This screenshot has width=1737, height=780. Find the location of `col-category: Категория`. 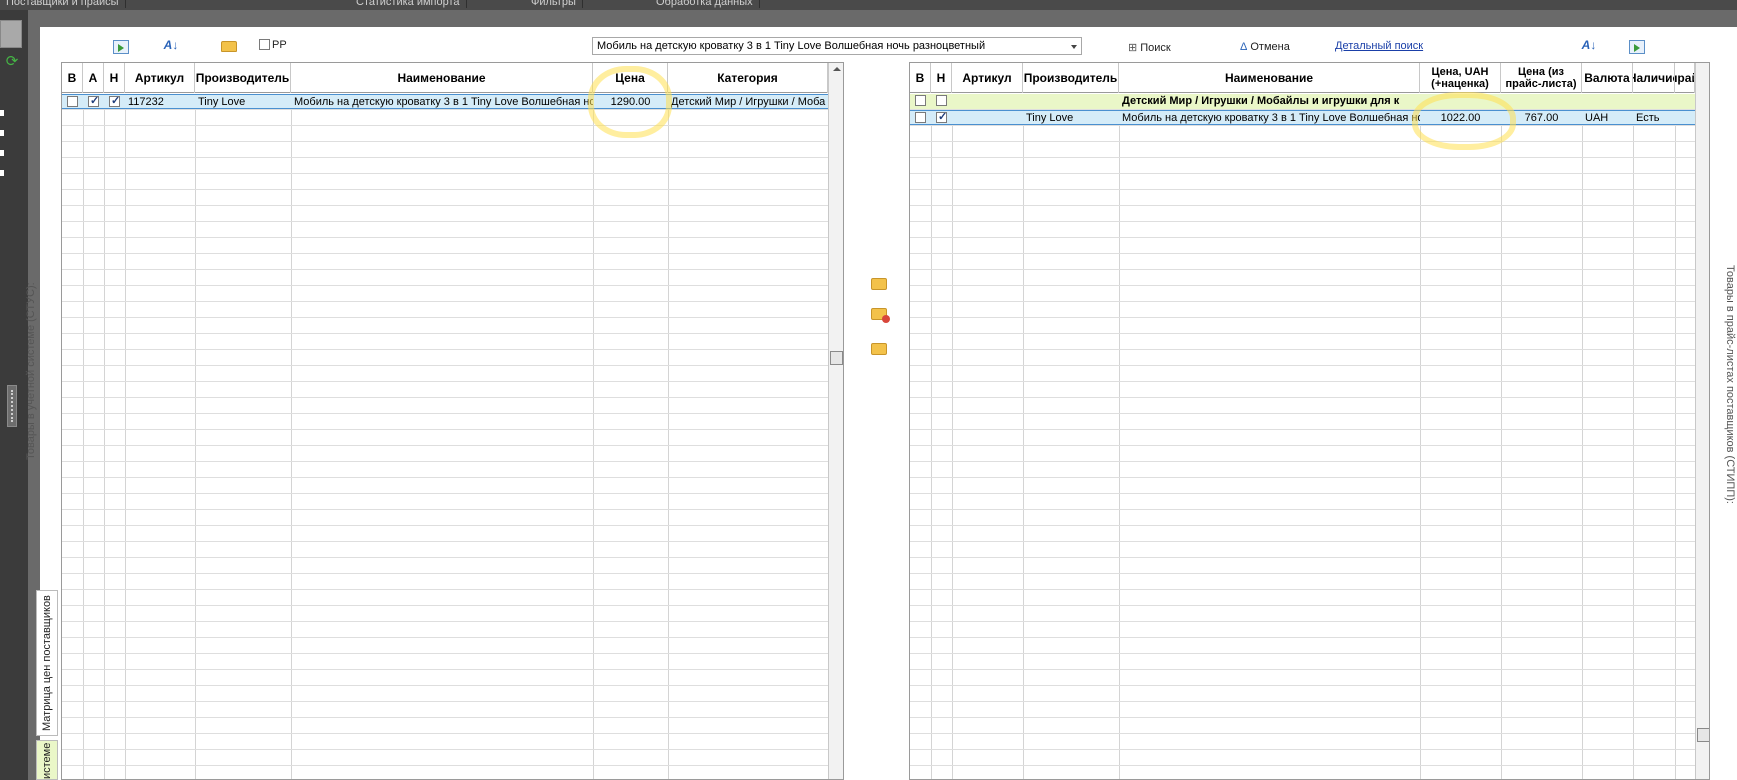

col-category: Категория is located at coordinates (748, 78).